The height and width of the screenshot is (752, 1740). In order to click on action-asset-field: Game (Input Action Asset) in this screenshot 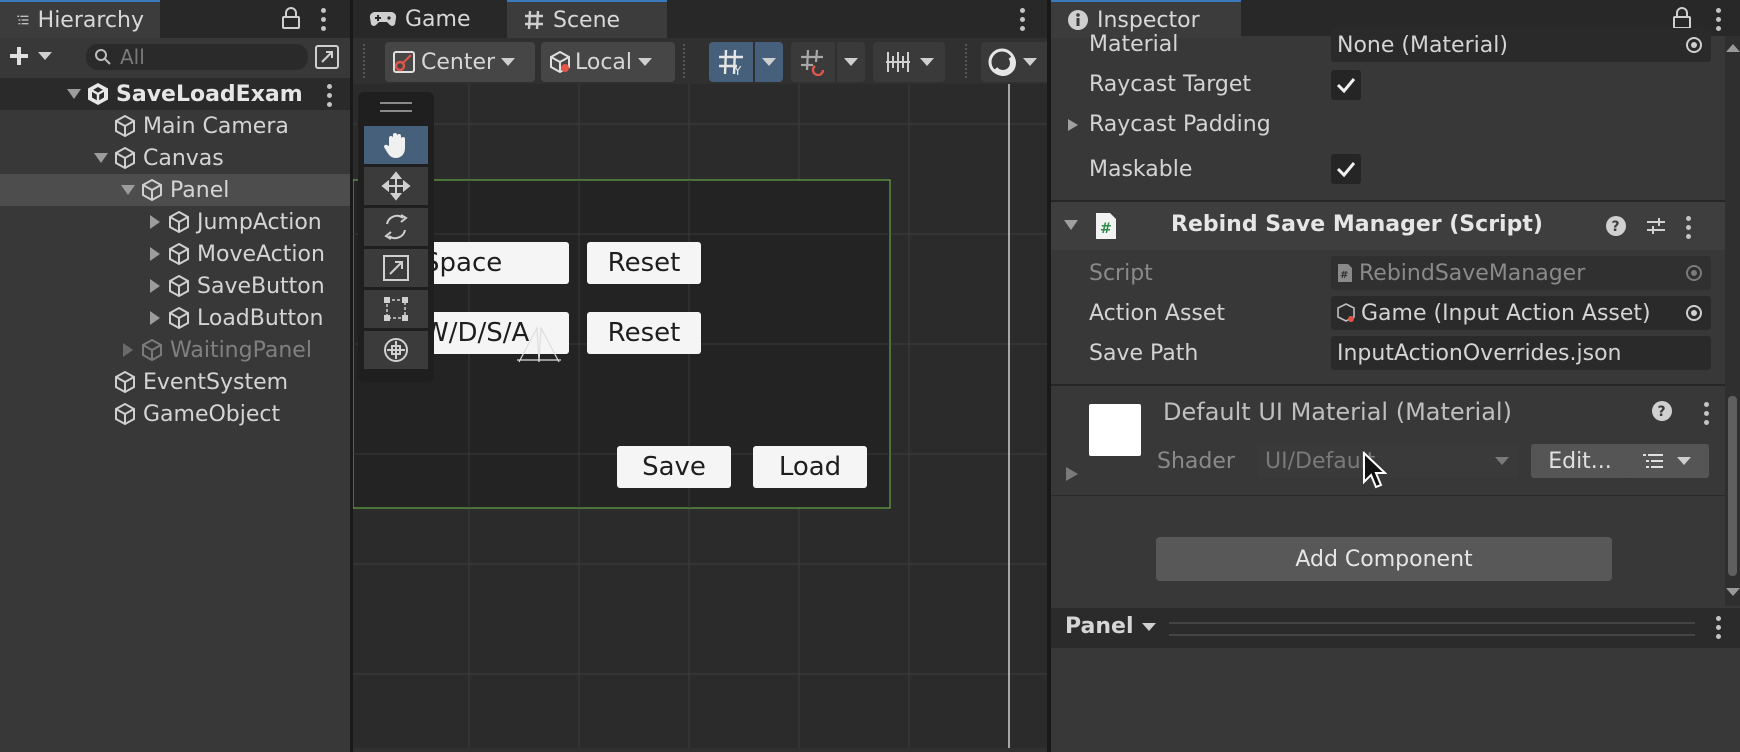, I will do `click(1521, 313)`.